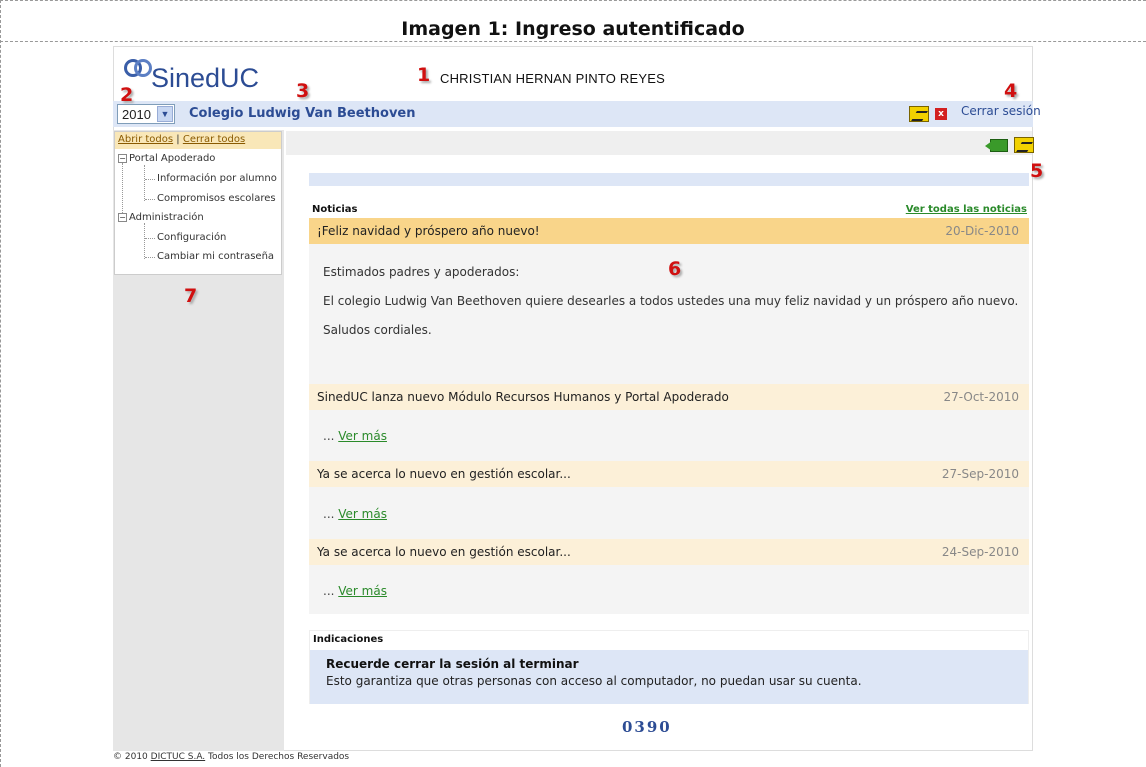 The width and height of the screenshot is (1146, 767). What do you see at coordinates (178, 757) in the screenshot?
I see `footer-company-link: DICTUC S.A.` at bounding box center [178, 757].